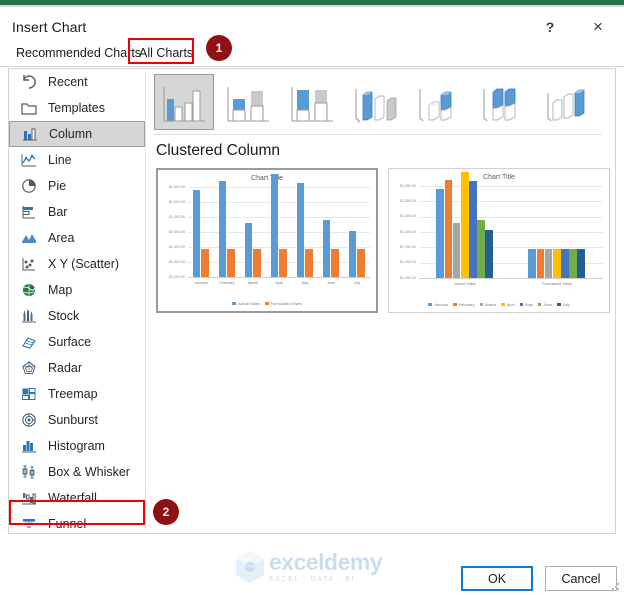 Image resolution: width=624 pixels, height=595 pixels. I want to click on chart-subtype-stacked-column, so click(248, 102).